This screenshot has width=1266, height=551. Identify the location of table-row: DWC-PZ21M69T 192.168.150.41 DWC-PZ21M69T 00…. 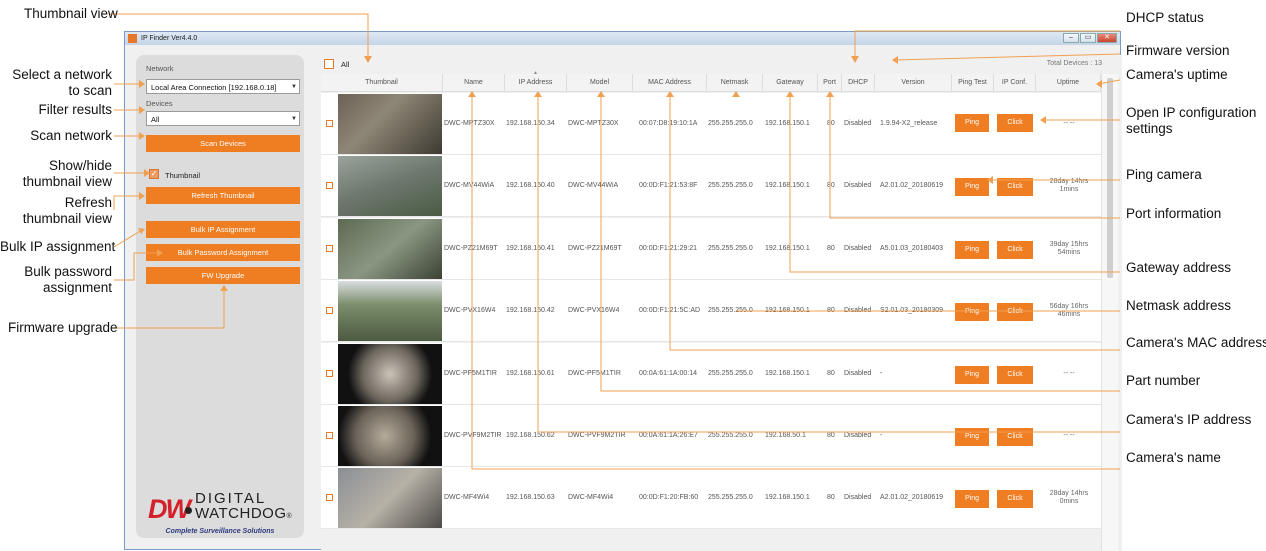
(711, 248).